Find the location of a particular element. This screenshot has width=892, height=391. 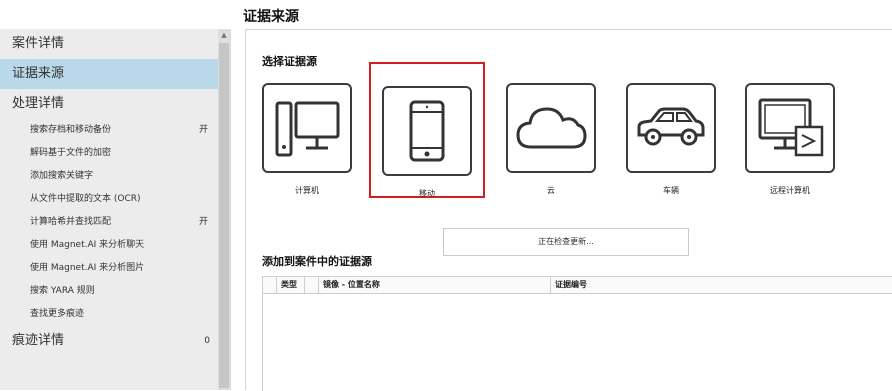

sidebar-subitem-magnet-ai-images: 使用 Magnet.AI 来分析图片 is located at coordinates (109, 268).